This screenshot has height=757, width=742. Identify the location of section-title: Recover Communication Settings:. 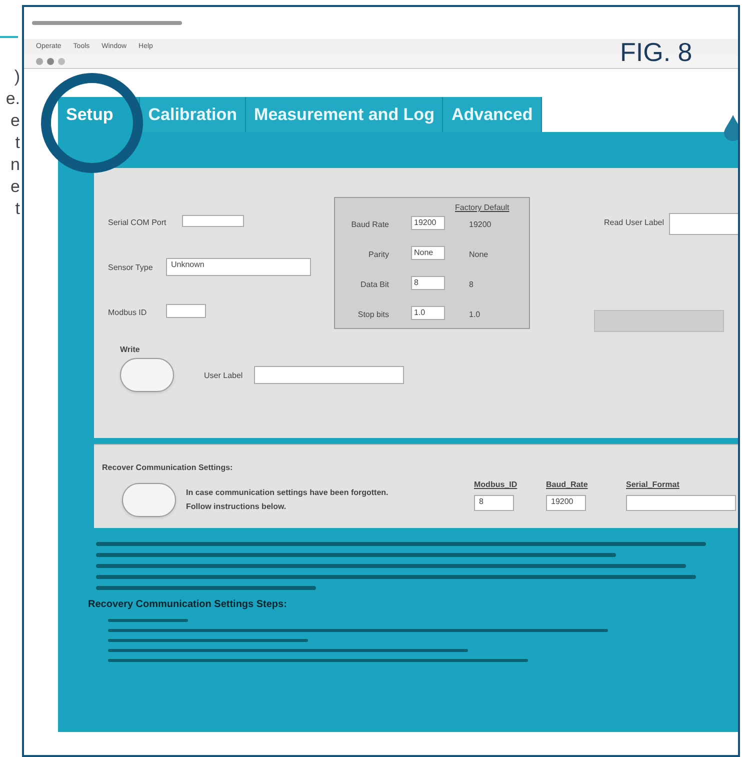
(167, 468).